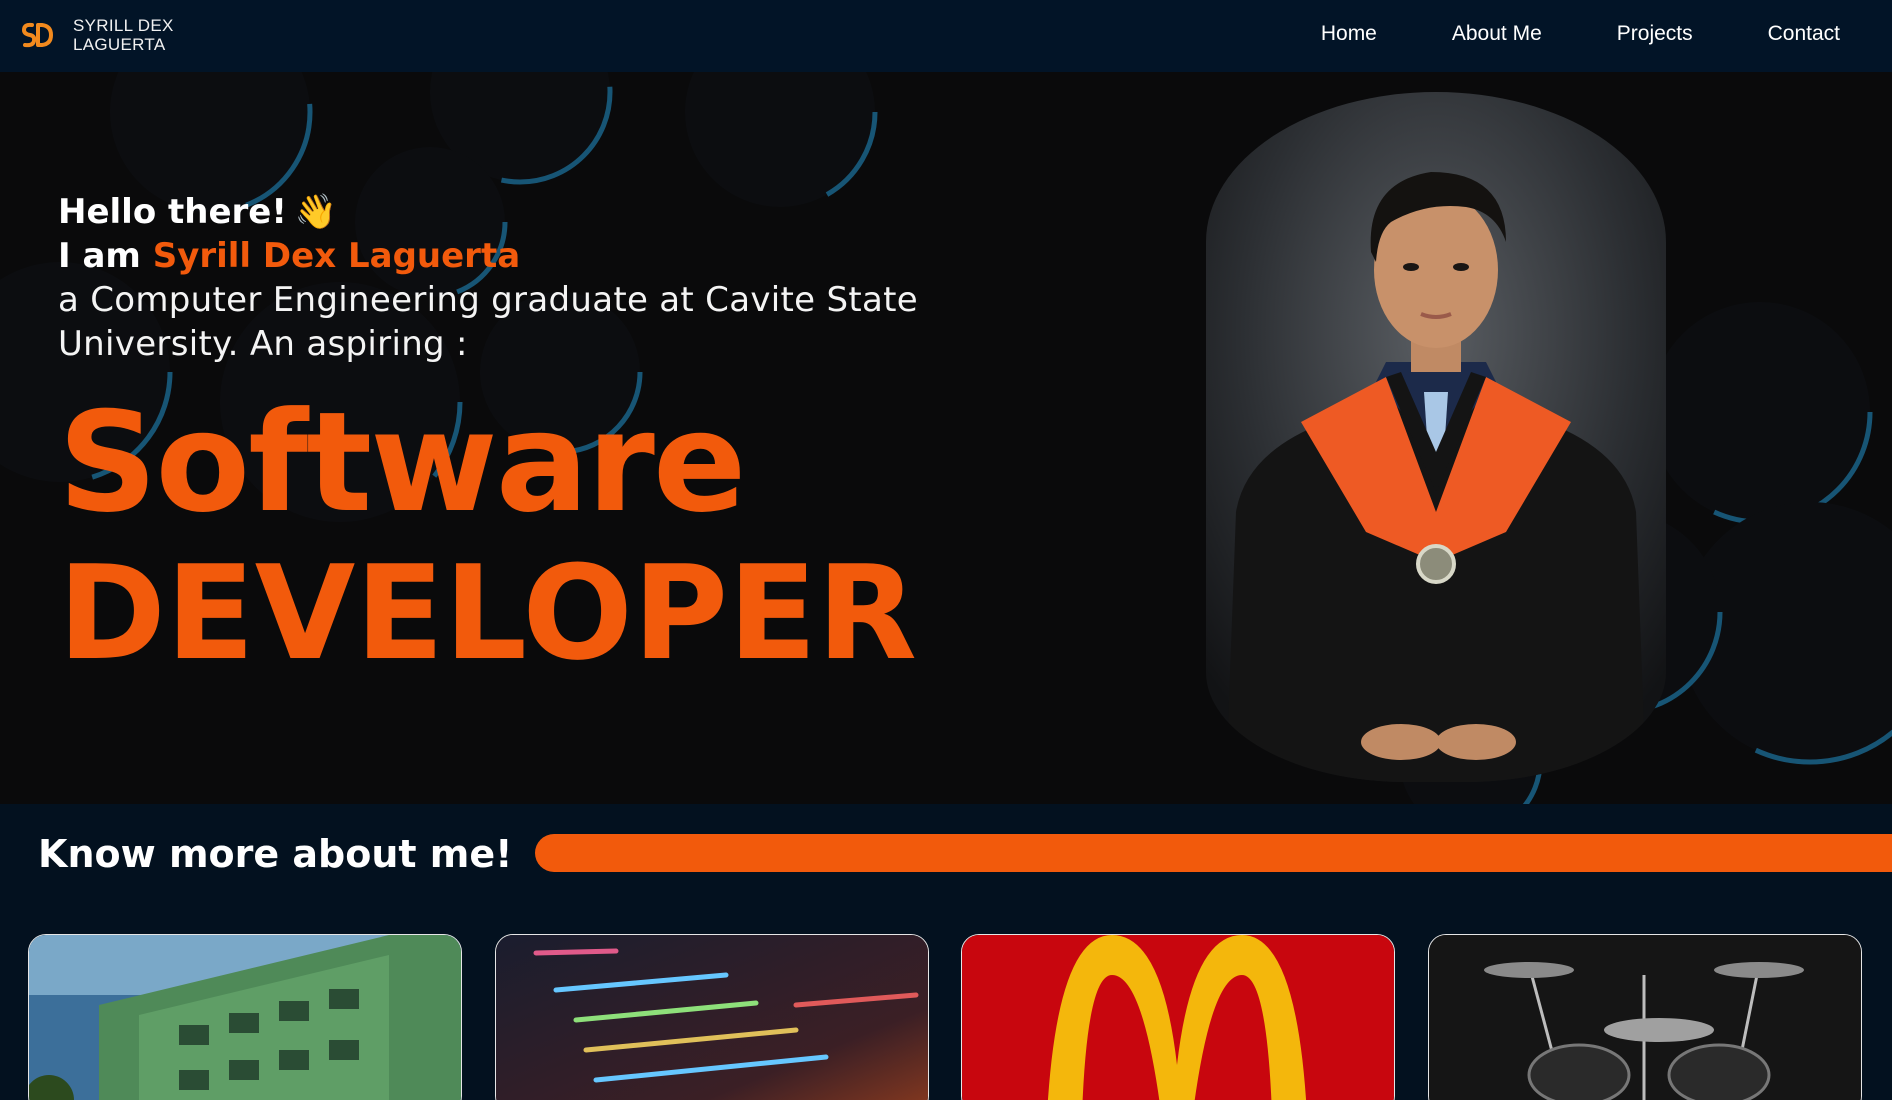 The height and width of the screenshot is (1100, 1892). I want to click on intro-name: Syrill Dex Laguerta, so click(336, 256).